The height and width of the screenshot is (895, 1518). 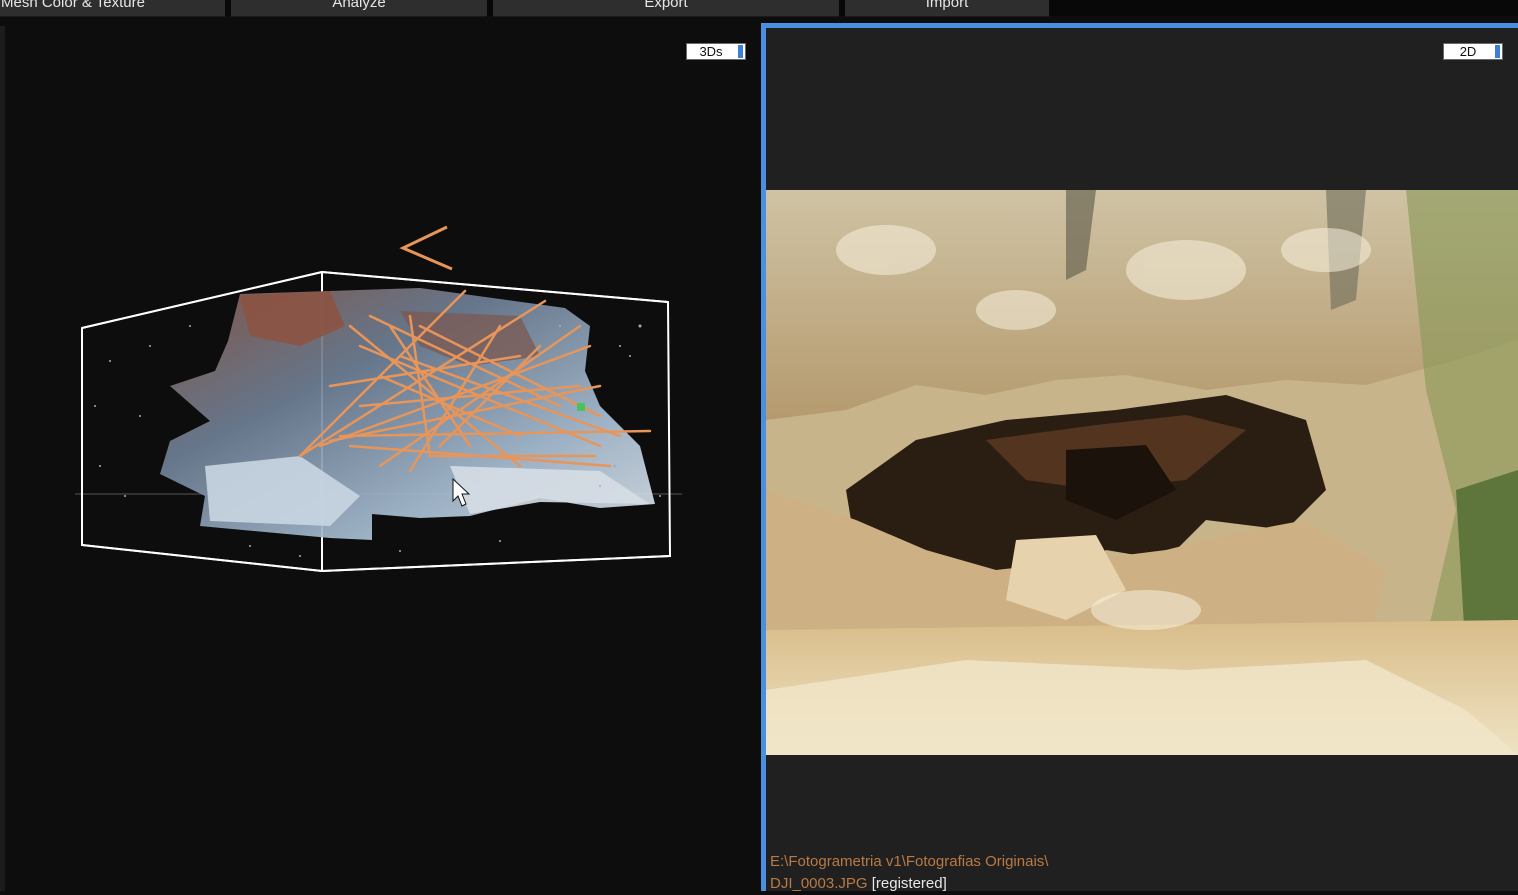 What do you see at coordinates (819, 883) in the screenshot?
I see `image-filename: DJI_0003.JPG` at bounding box center [819, 883].